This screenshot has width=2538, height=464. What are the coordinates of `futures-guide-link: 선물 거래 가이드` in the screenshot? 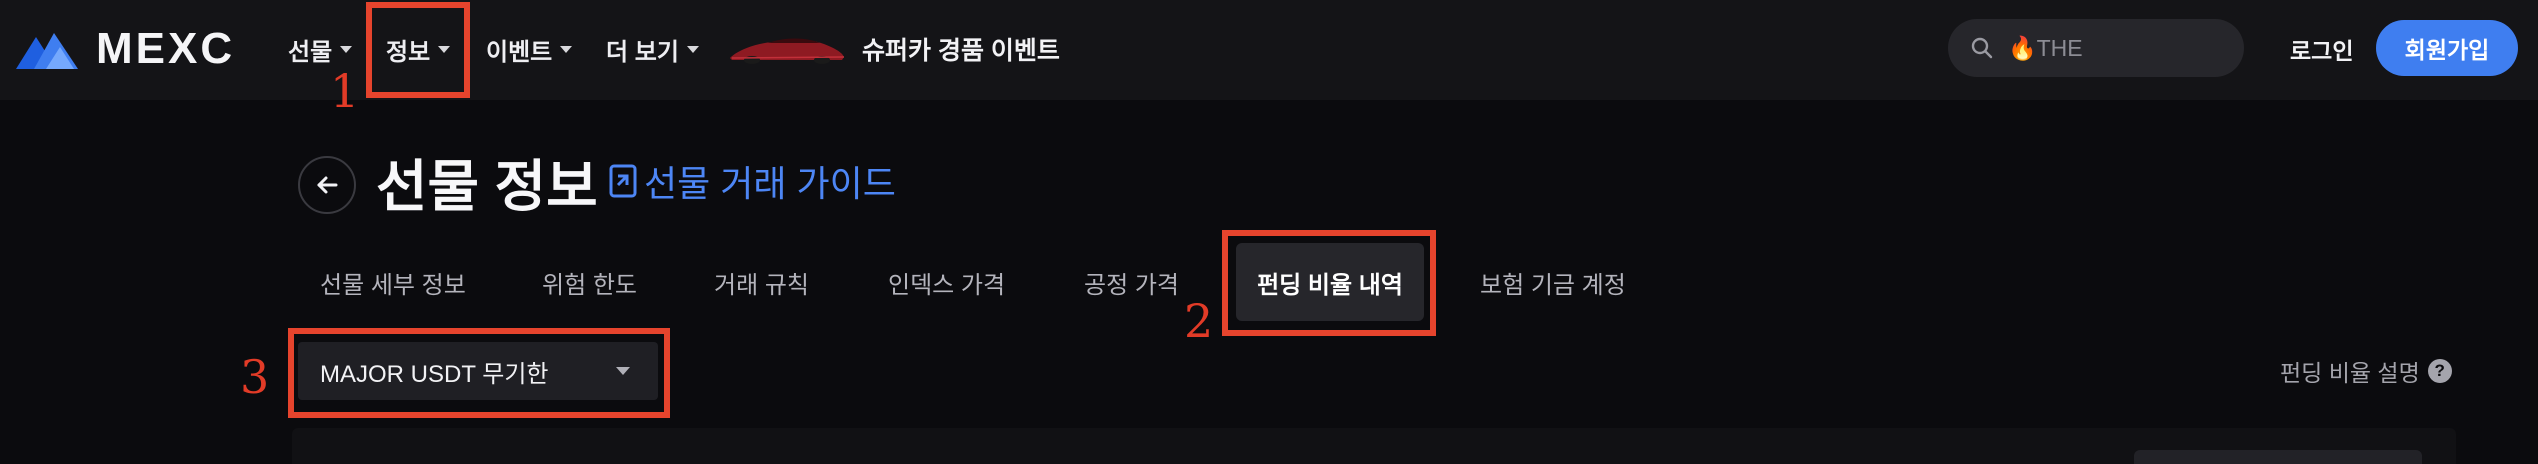 It's located at (752, 181).